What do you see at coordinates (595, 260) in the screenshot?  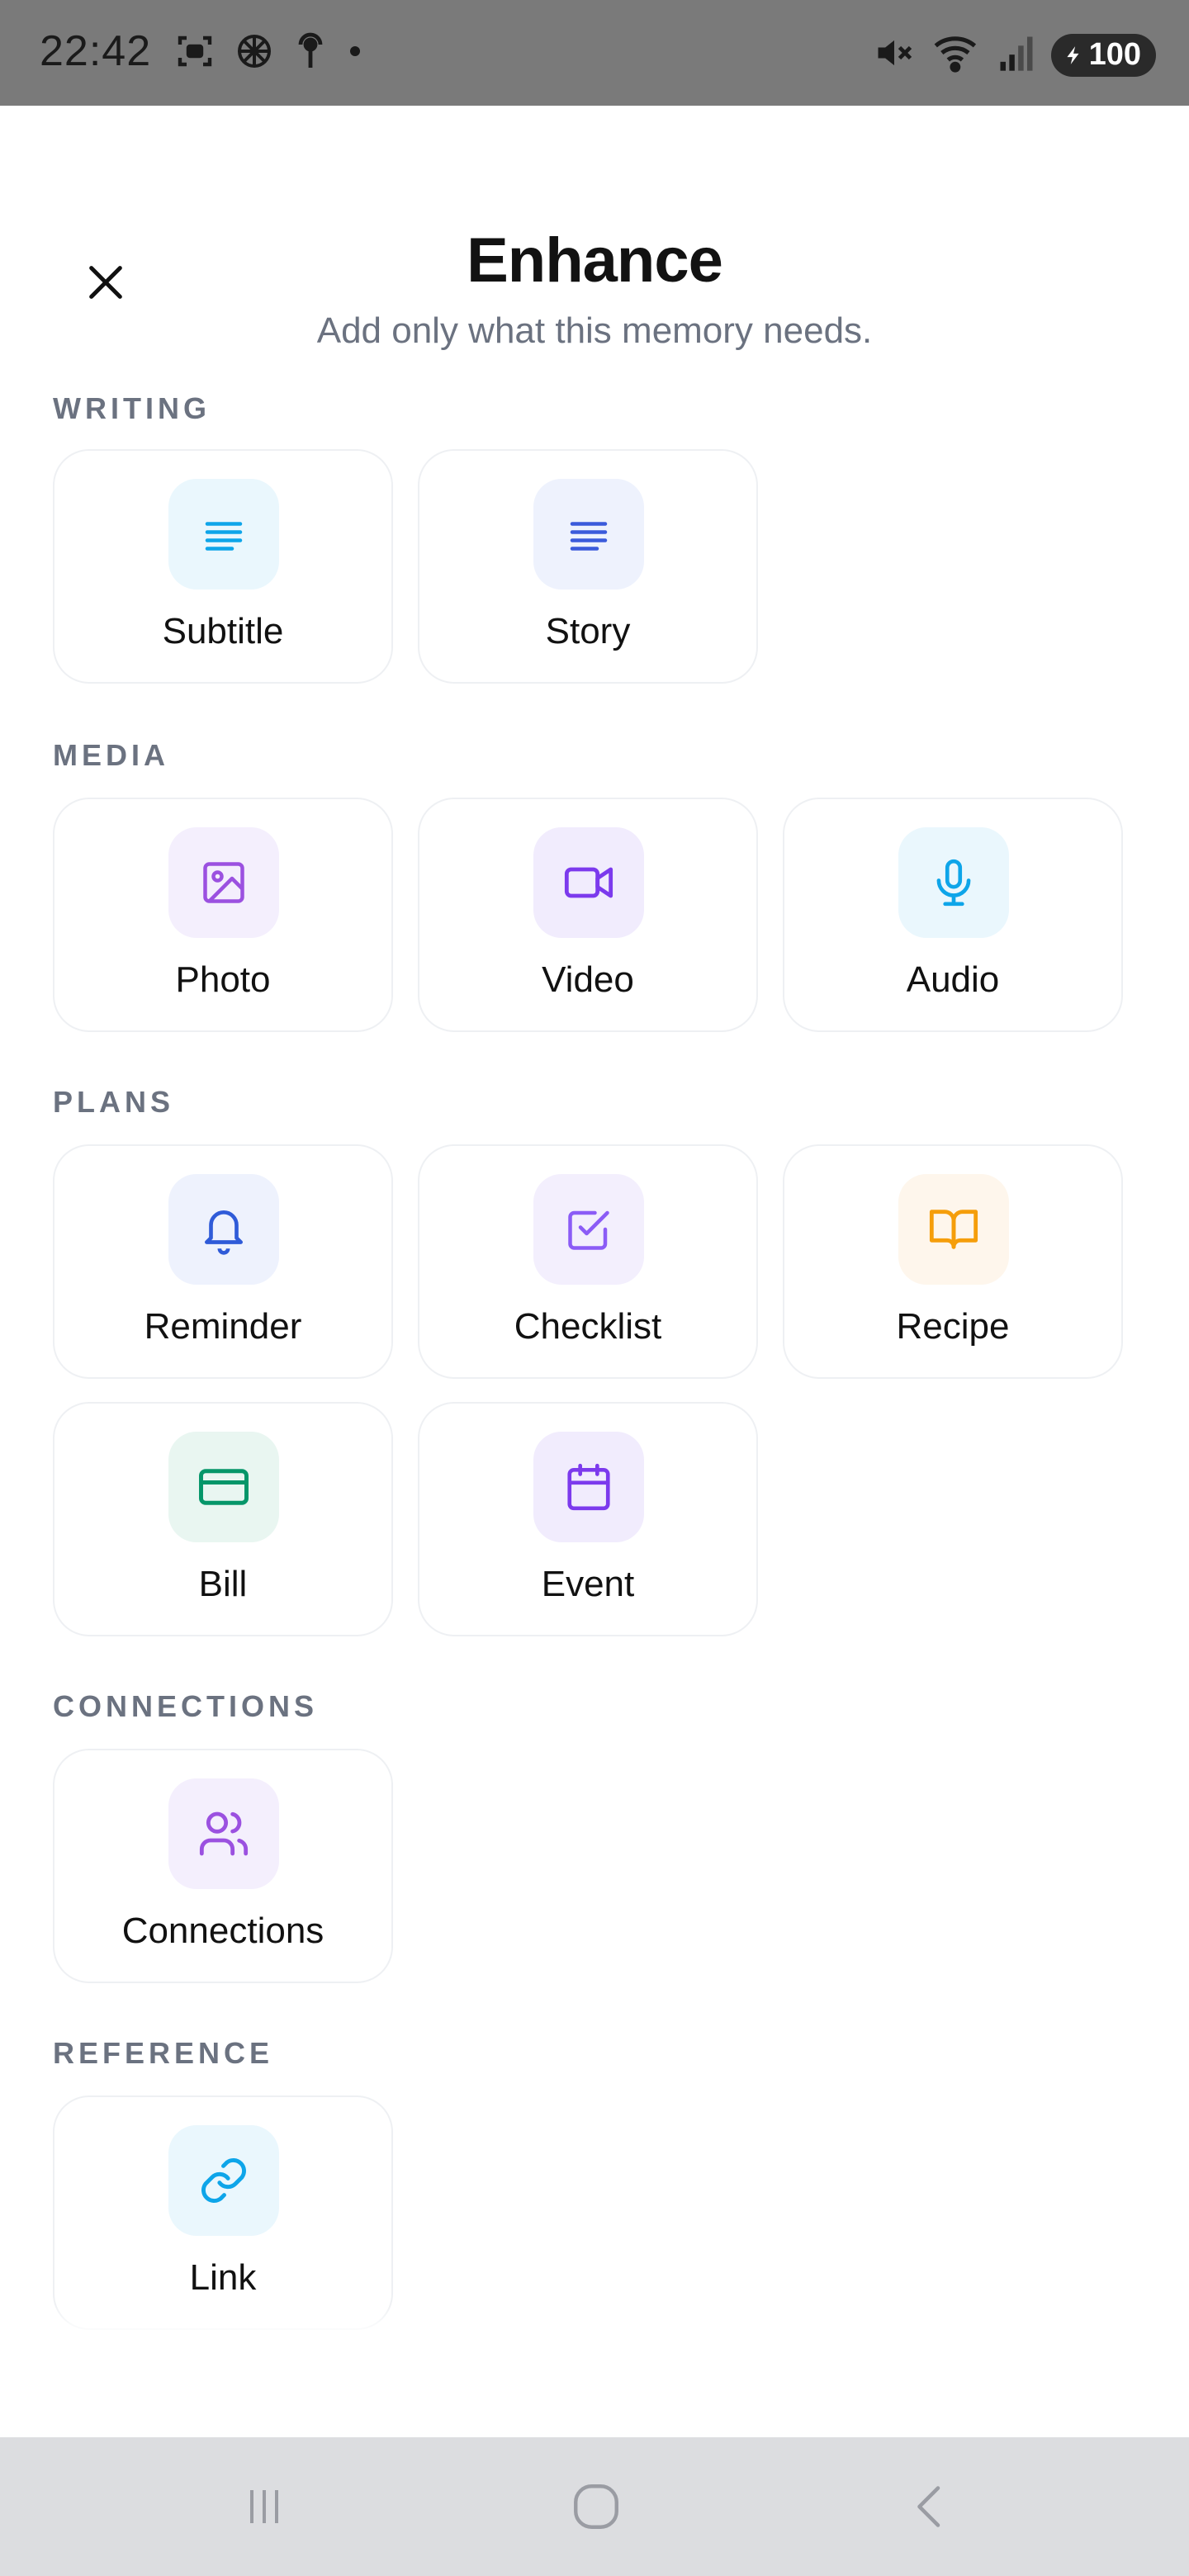 I see `page-title: Enhance` at bounding box center [595, 260].